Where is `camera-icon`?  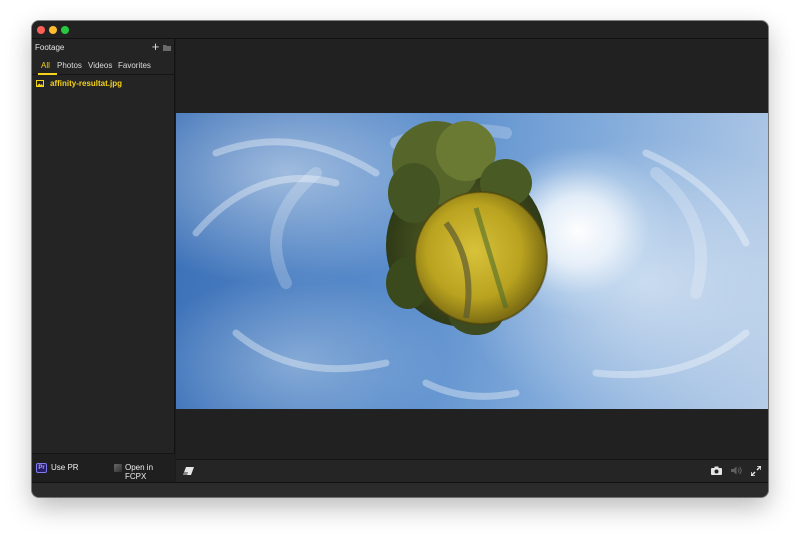
camera-icon is located at coordinates (716, 470).